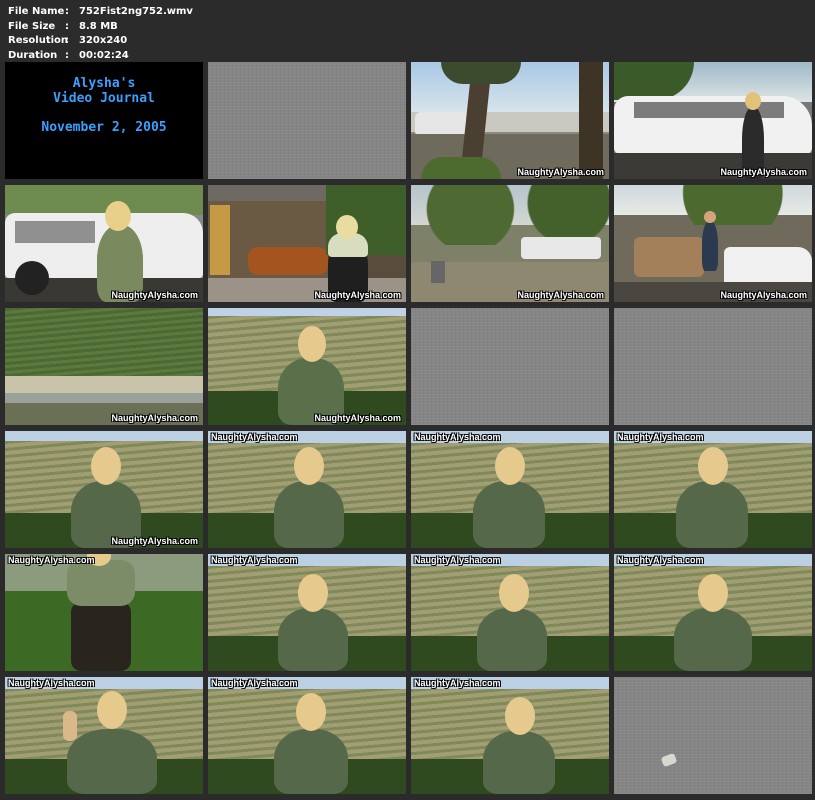 The height and width of the screenshot is (800, 815). What do you see at coordinates (713, 120) in the screenshot?
I see `thumbnail-limousine: NaughtyAlysha.com` at bounding box center [713, 120].